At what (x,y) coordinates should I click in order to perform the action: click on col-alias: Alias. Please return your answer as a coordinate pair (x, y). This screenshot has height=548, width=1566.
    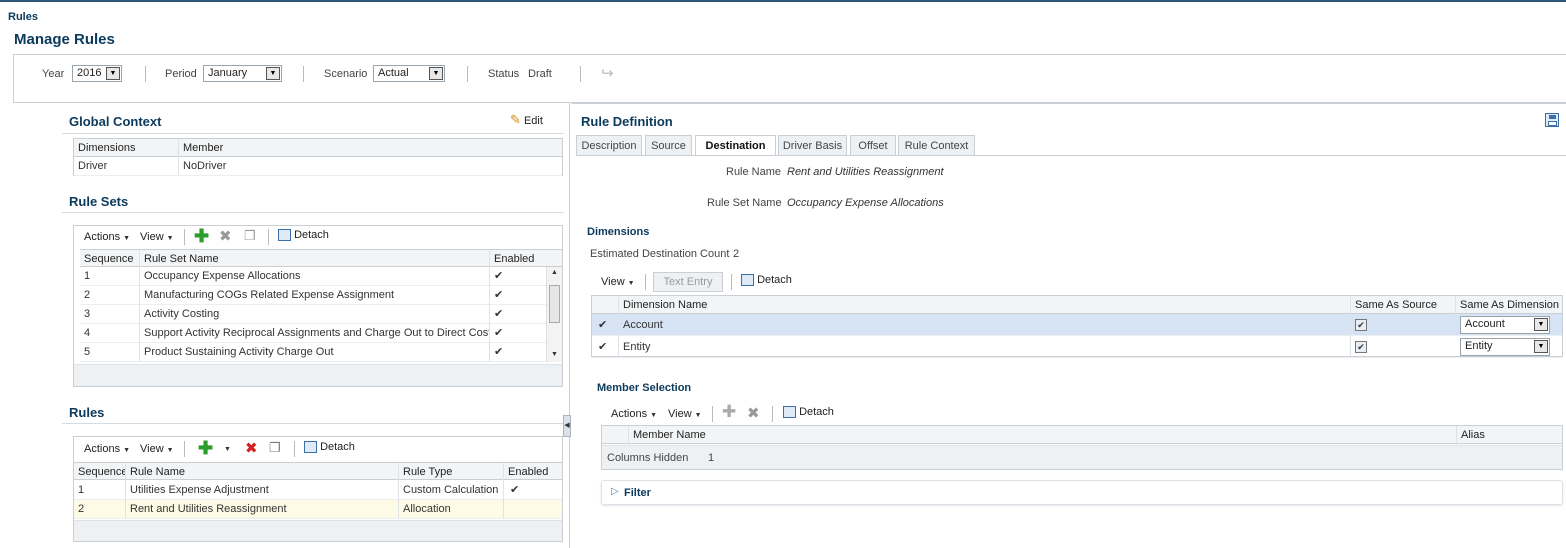
    Looking at the image, I should click on (1509, 435).